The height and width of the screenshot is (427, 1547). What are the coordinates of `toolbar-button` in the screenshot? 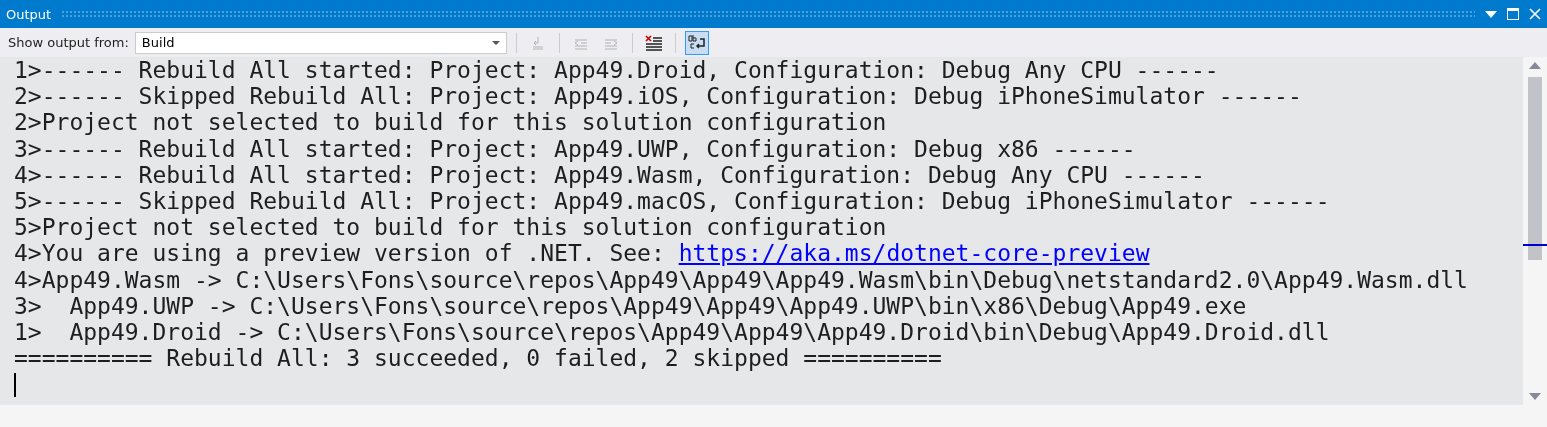 It's located at (696, 42).